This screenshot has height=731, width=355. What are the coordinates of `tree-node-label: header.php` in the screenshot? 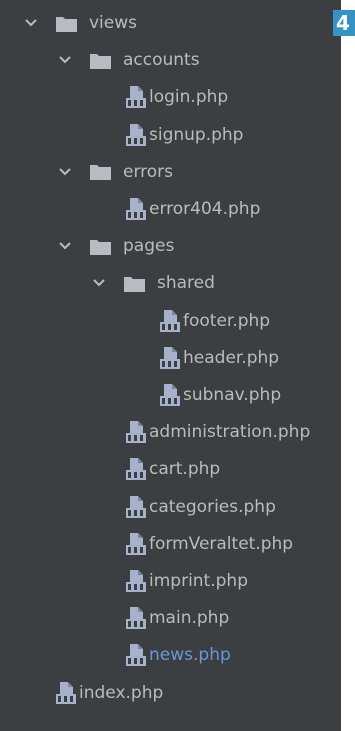 It's located at (231, 357).